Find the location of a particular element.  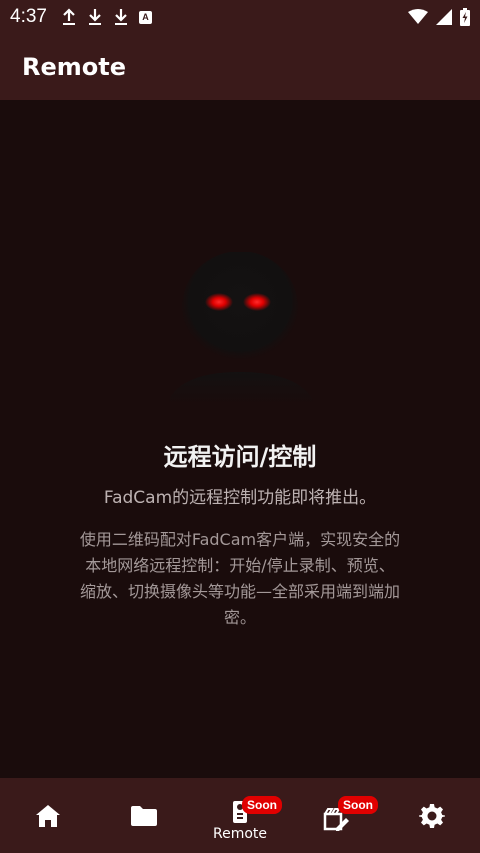

app-bar: Remote is located at coordinates (240, 67).